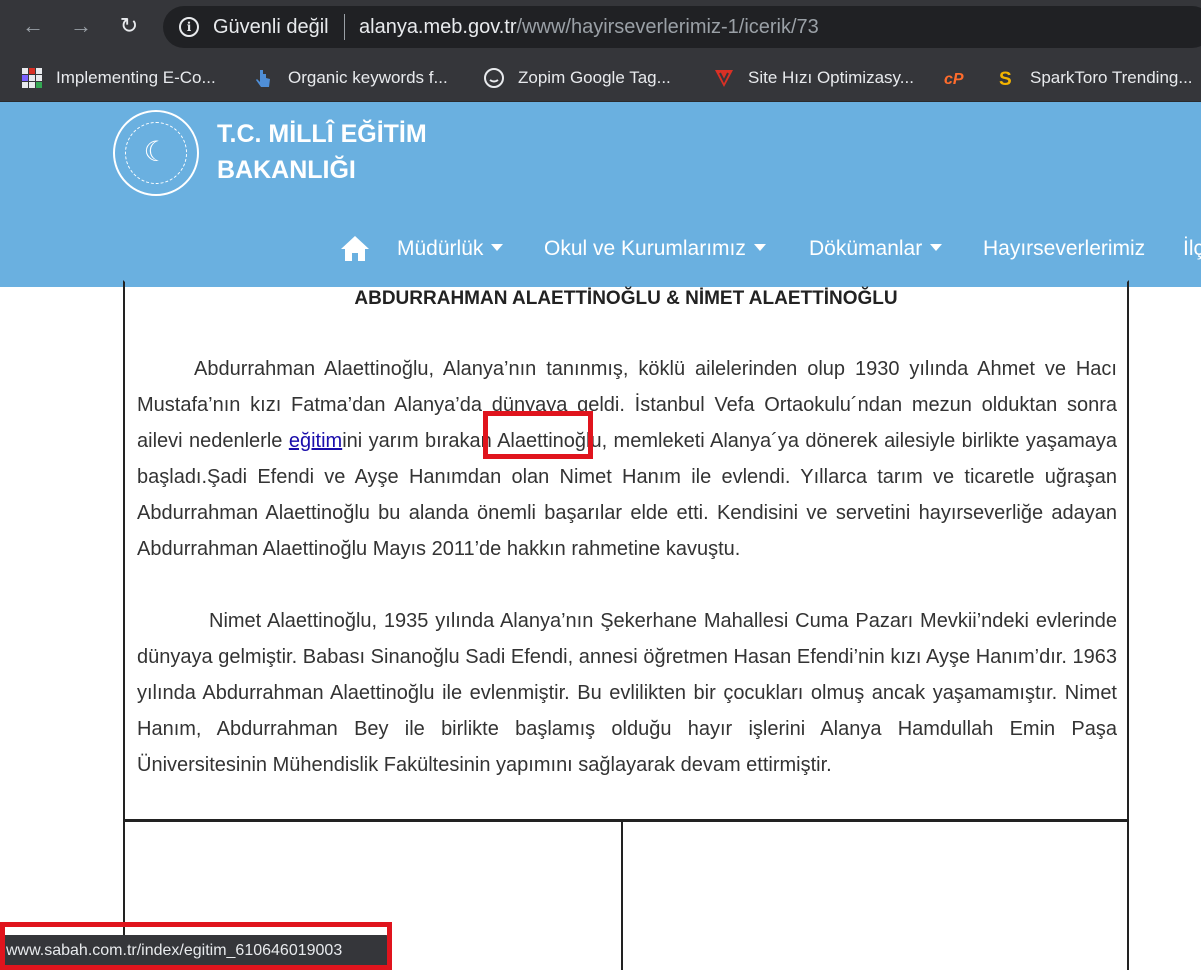 This screenshot has width=1201, height=970. I want to click on nav-label: Müdürlük, so click(440, 248).